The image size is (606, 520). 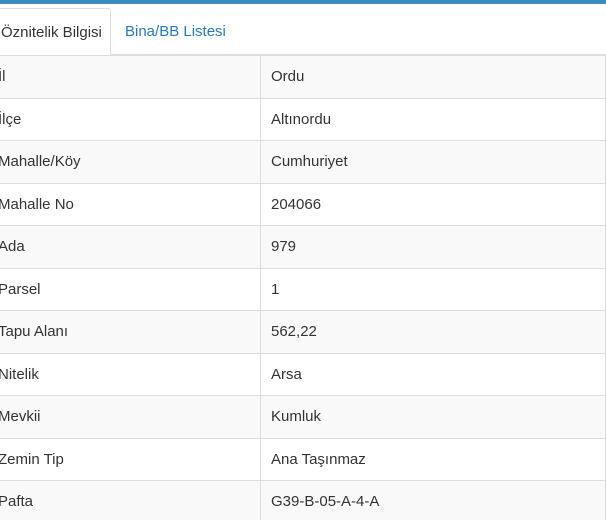 I want to click on table-row: Tapu Alanı 562,22, so click(x=303, y=331).